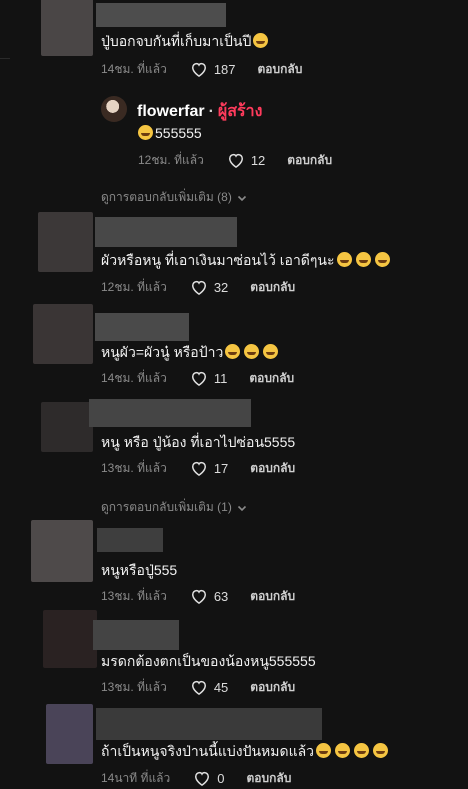 The height and width of the screenshot is (789, 468). I want to click on like-button: 63, so click(208, 596).